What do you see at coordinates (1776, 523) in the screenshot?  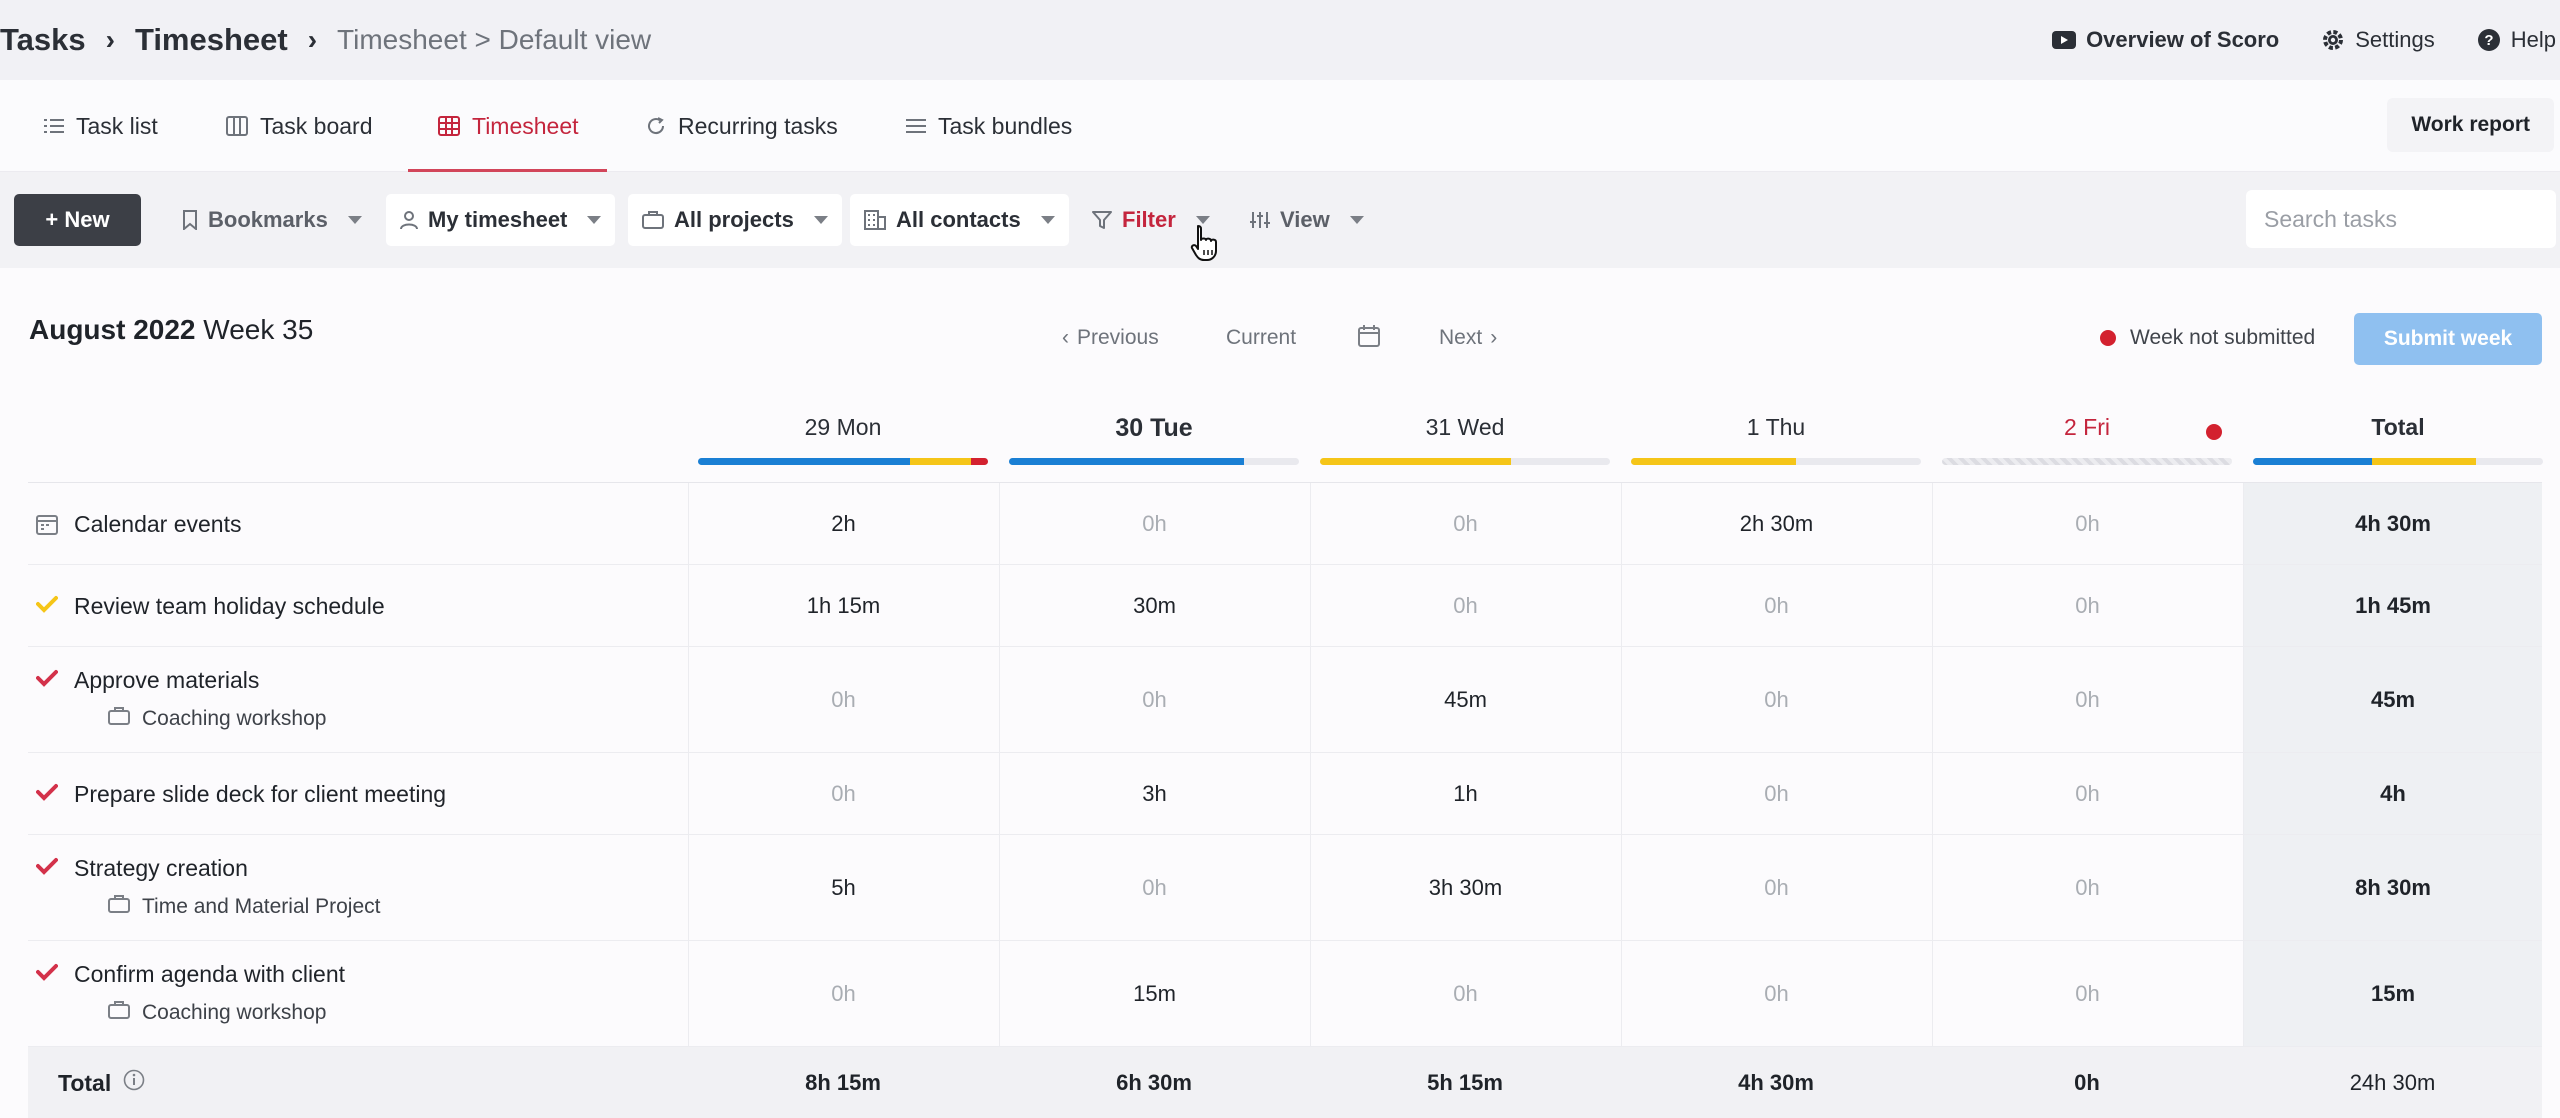 I see `time-cell: 2h 30m` at bounding box center [1776, 523].